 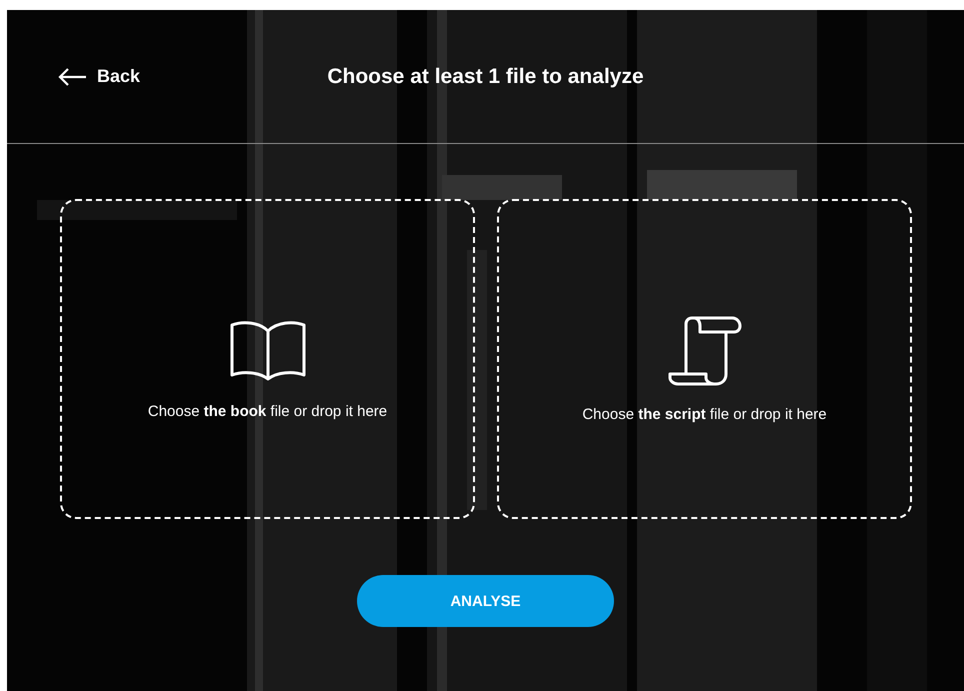 What do you see at coordinates (268, 411) in the screenshot?
I see `drop-instruction: Choose the book file or drop it here` at bounding box center [268, 411].